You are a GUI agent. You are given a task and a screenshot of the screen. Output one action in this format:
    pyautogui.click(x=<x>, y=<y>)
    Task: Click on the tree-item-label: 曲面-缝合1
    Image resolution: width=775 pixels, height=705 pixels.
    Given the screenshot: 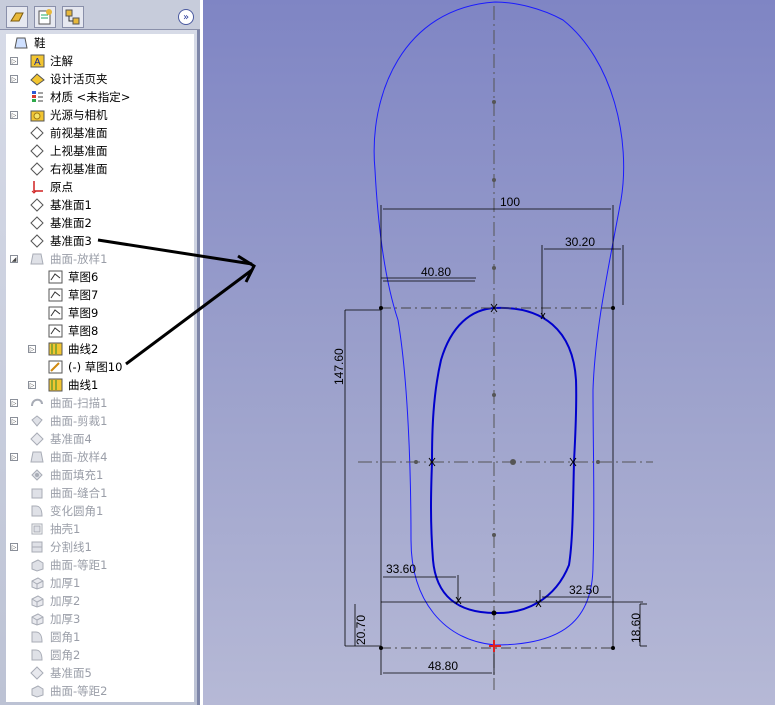 What is the action you would take?
    pyautogui.click(x=79, y=493)
    